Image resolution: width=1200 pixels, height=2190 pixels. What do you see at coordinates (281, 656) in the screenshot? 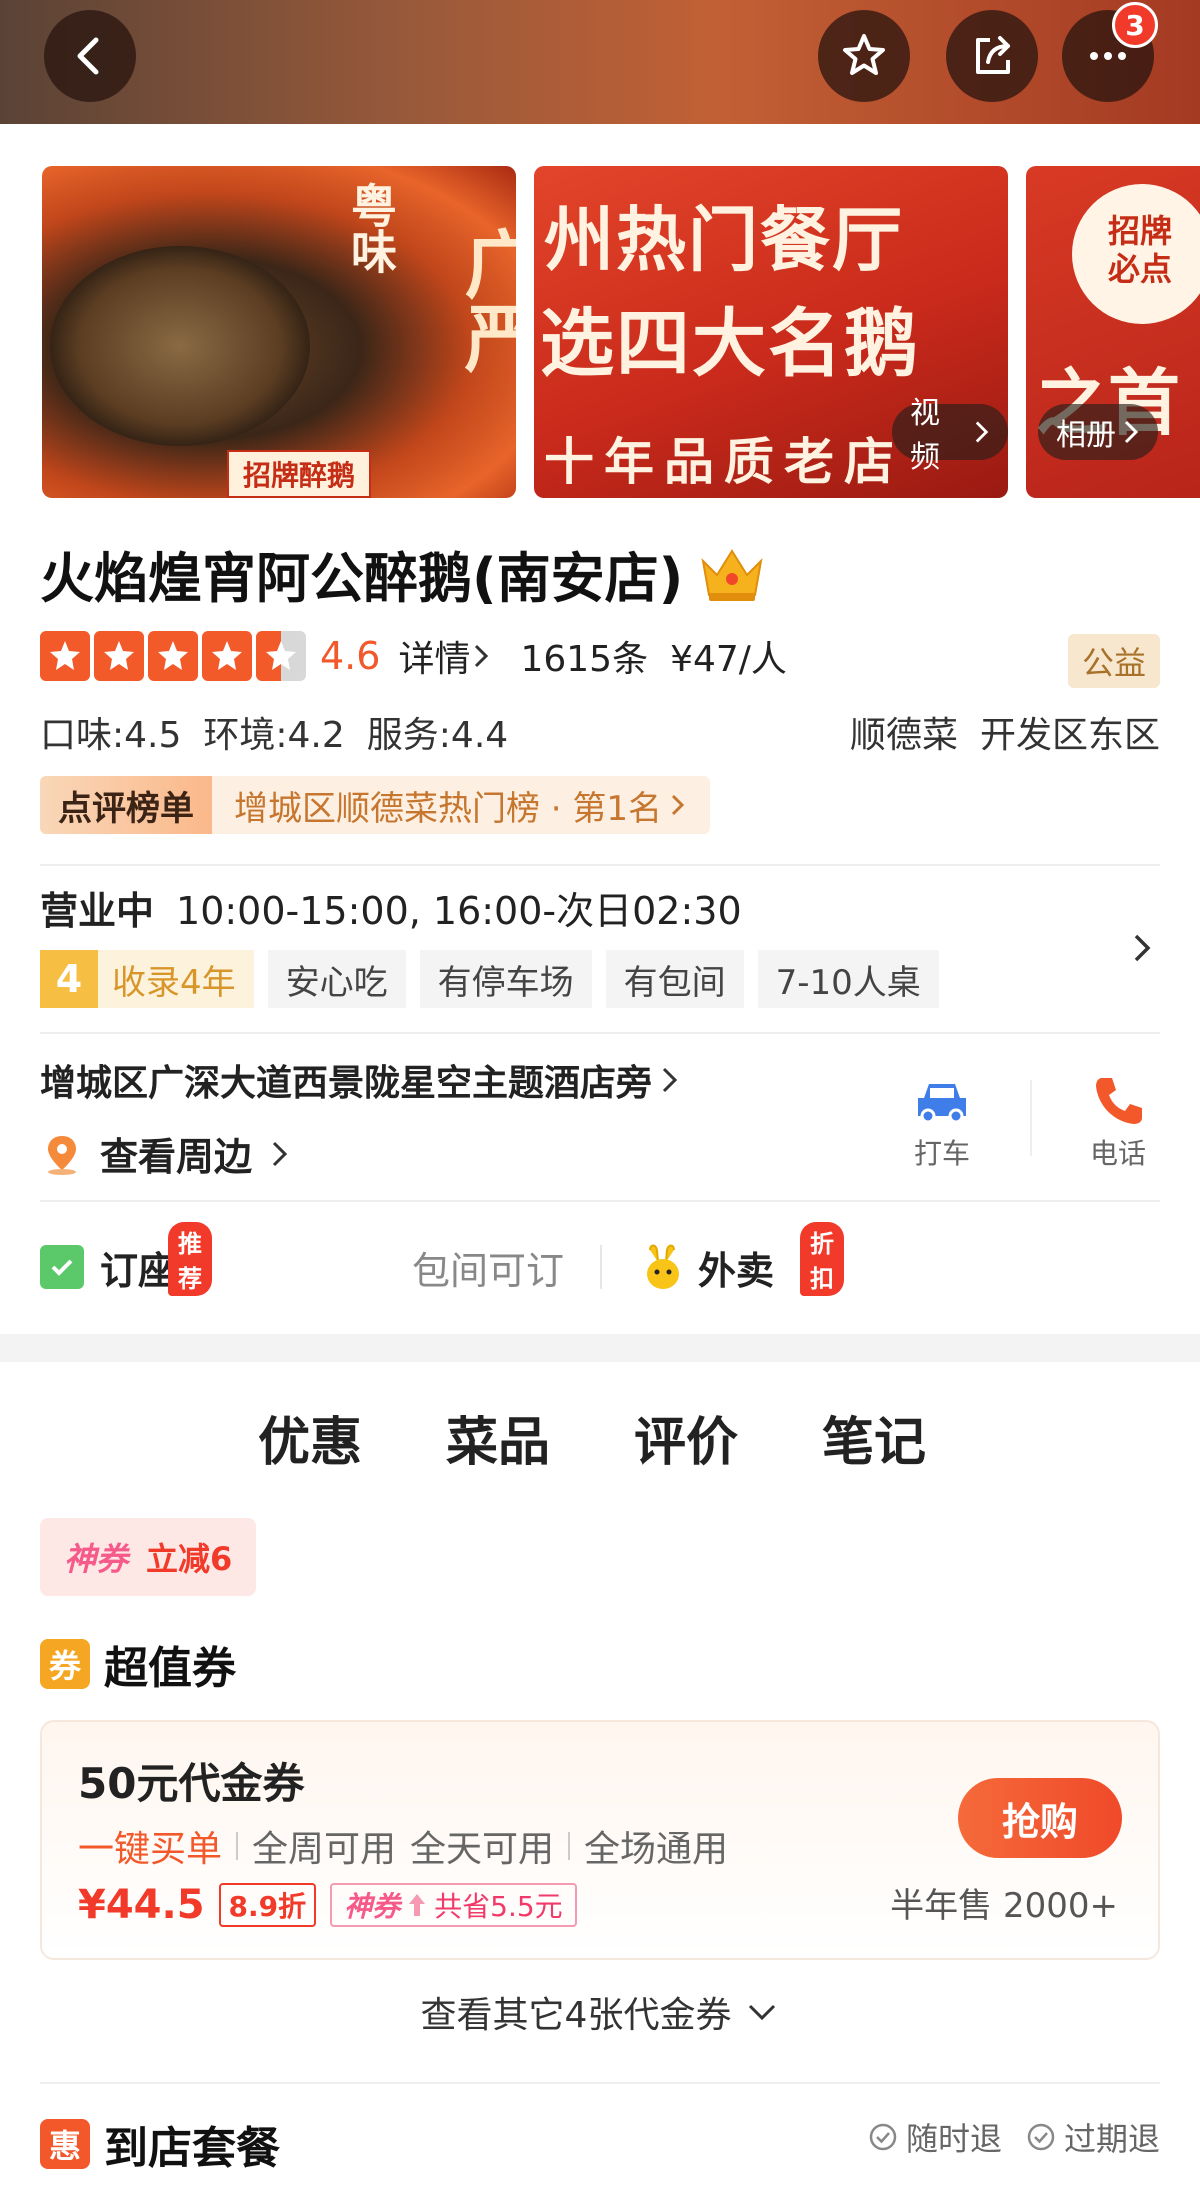
I see `half-star-icon` at bounding box center [281, 656].